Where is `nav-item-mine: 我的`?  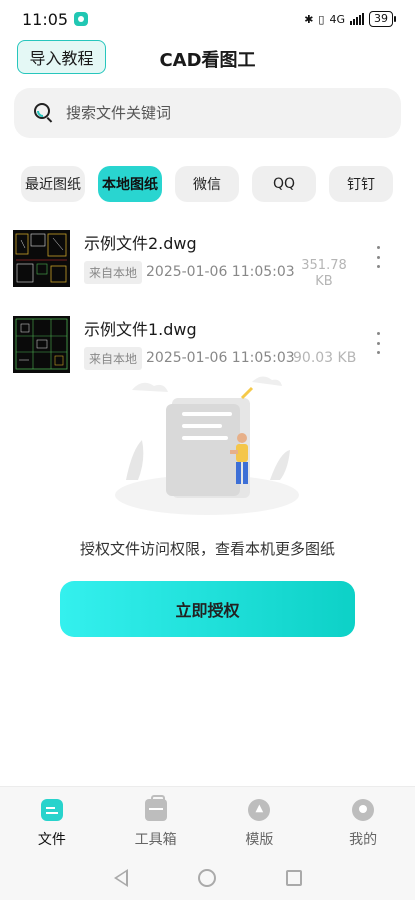
nav-item-mine: 我的 is located at coordinates (363, 821).